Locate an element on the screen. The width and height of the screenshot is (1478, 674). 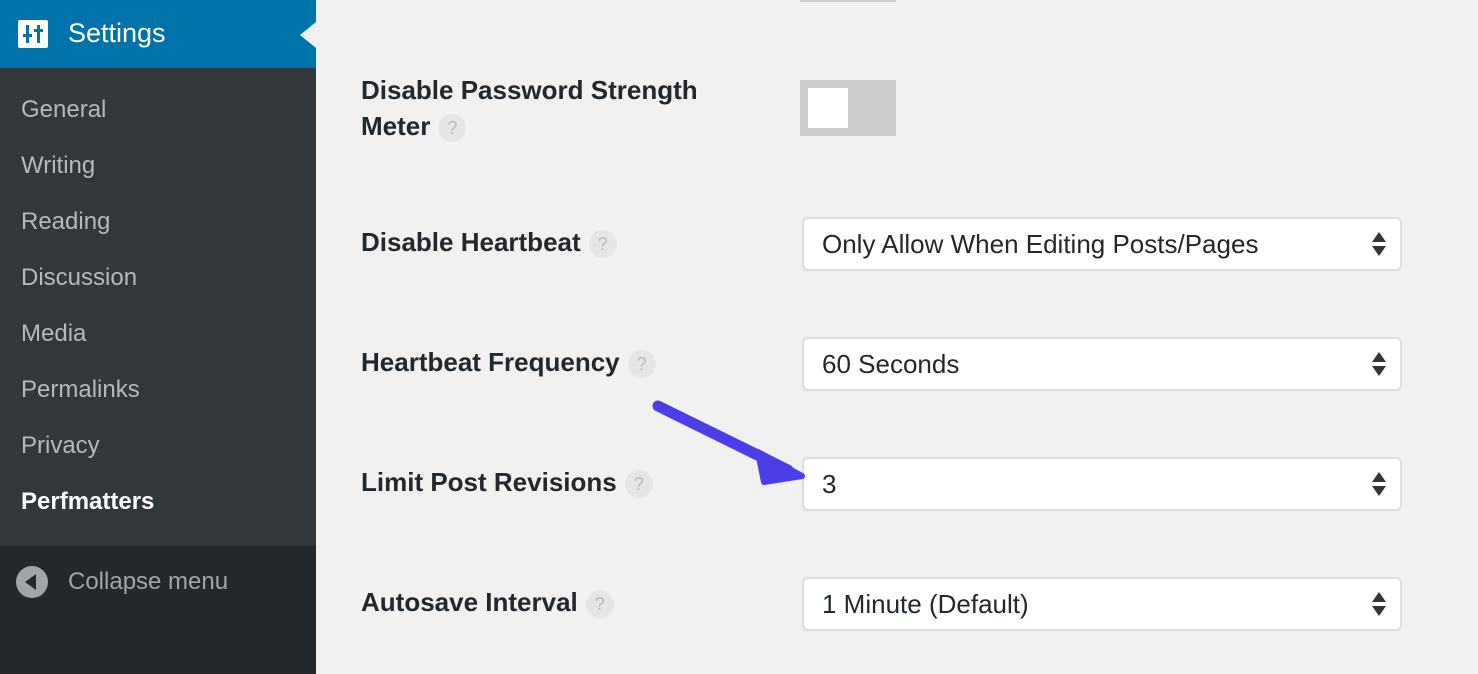
heartbeat-label: Disable Heartbeat? is located at coordinates (489, 242).